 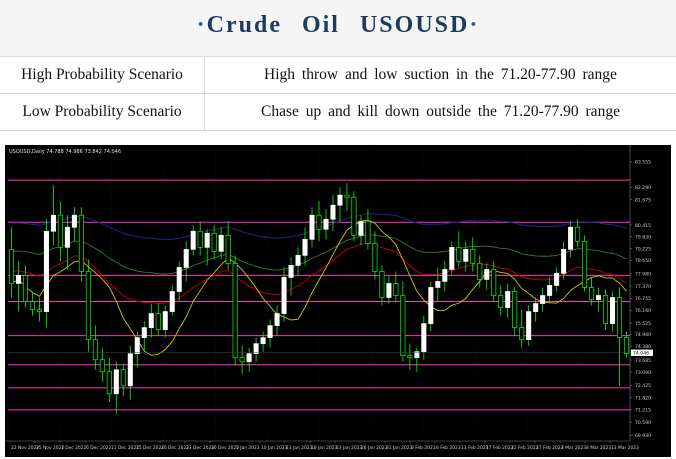 I want to click on page-title: ·Crude Oil USOUSD·, so click(x=338, y=25).